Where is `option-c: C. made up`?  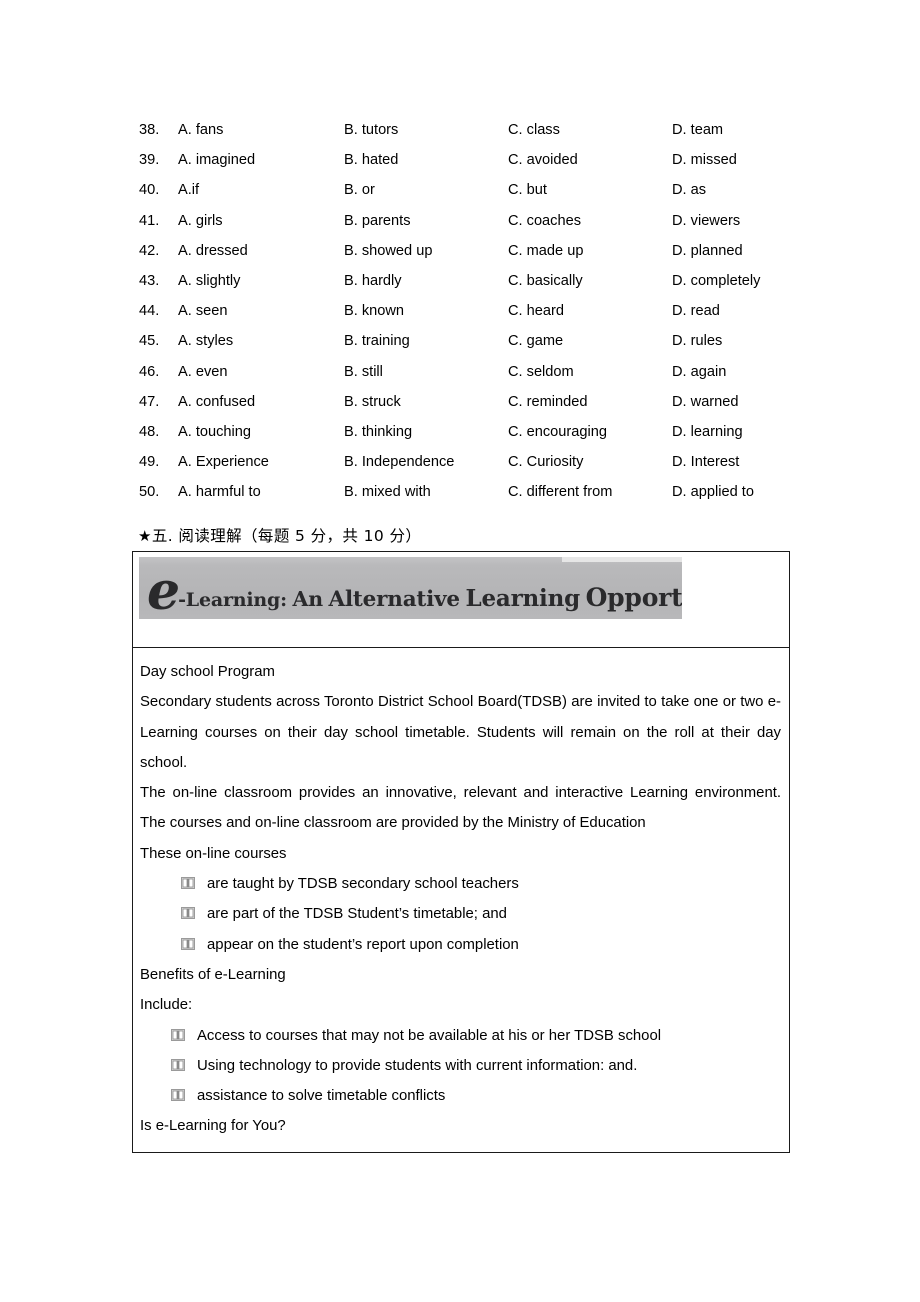 option-c: C. made up is located at coordinates (545, 251).